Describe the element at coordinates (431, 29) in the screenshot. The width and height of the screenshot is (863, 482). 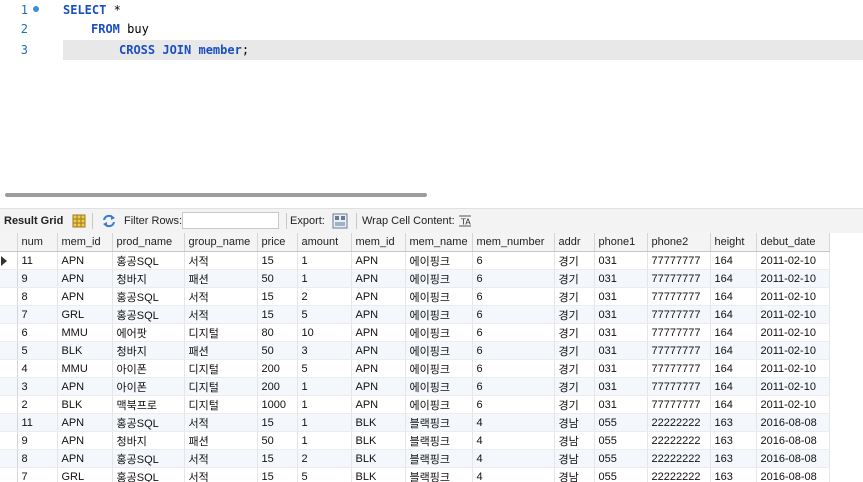
I see `editor-line: 2 FROM buy` at that location.